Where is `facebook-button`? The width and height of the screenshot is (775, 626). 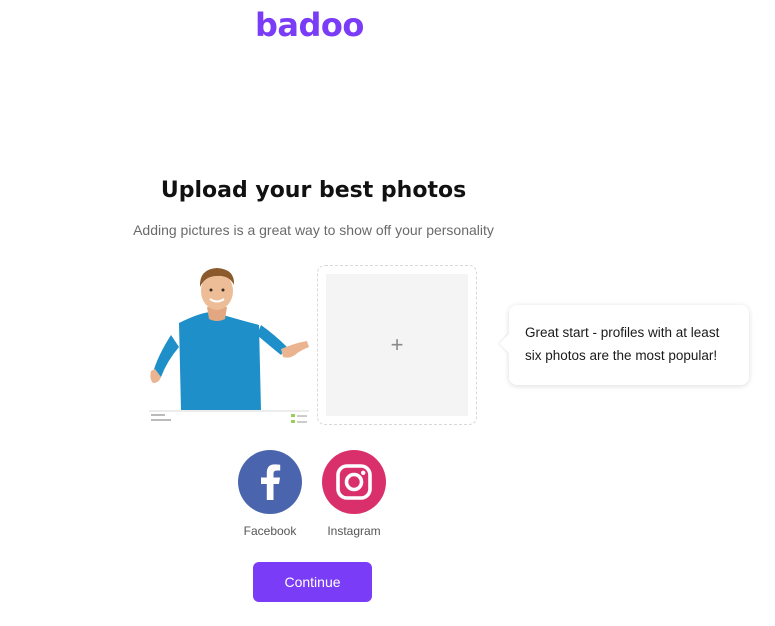 facebook-button is located at coordinates (270, 482).